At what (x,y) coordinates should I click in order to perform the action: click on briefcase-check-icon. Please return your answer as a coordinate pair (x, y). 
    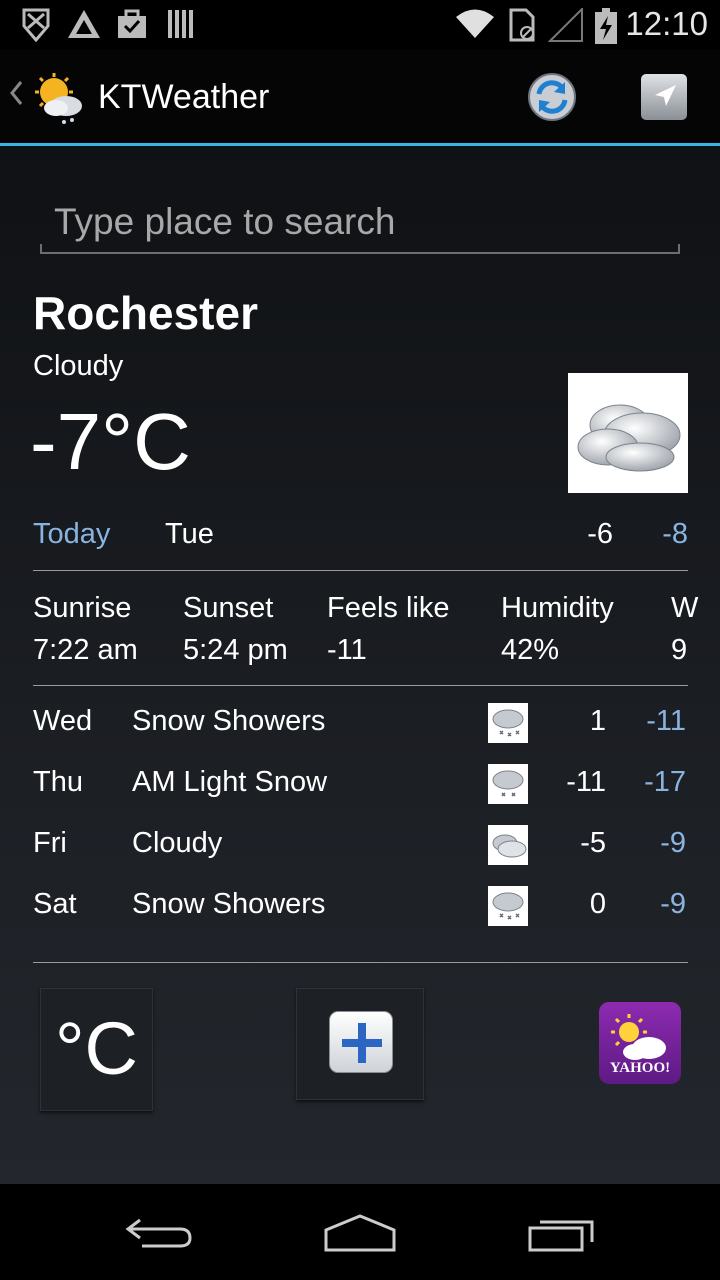
    Looking at the image, I should click on (132, 23).